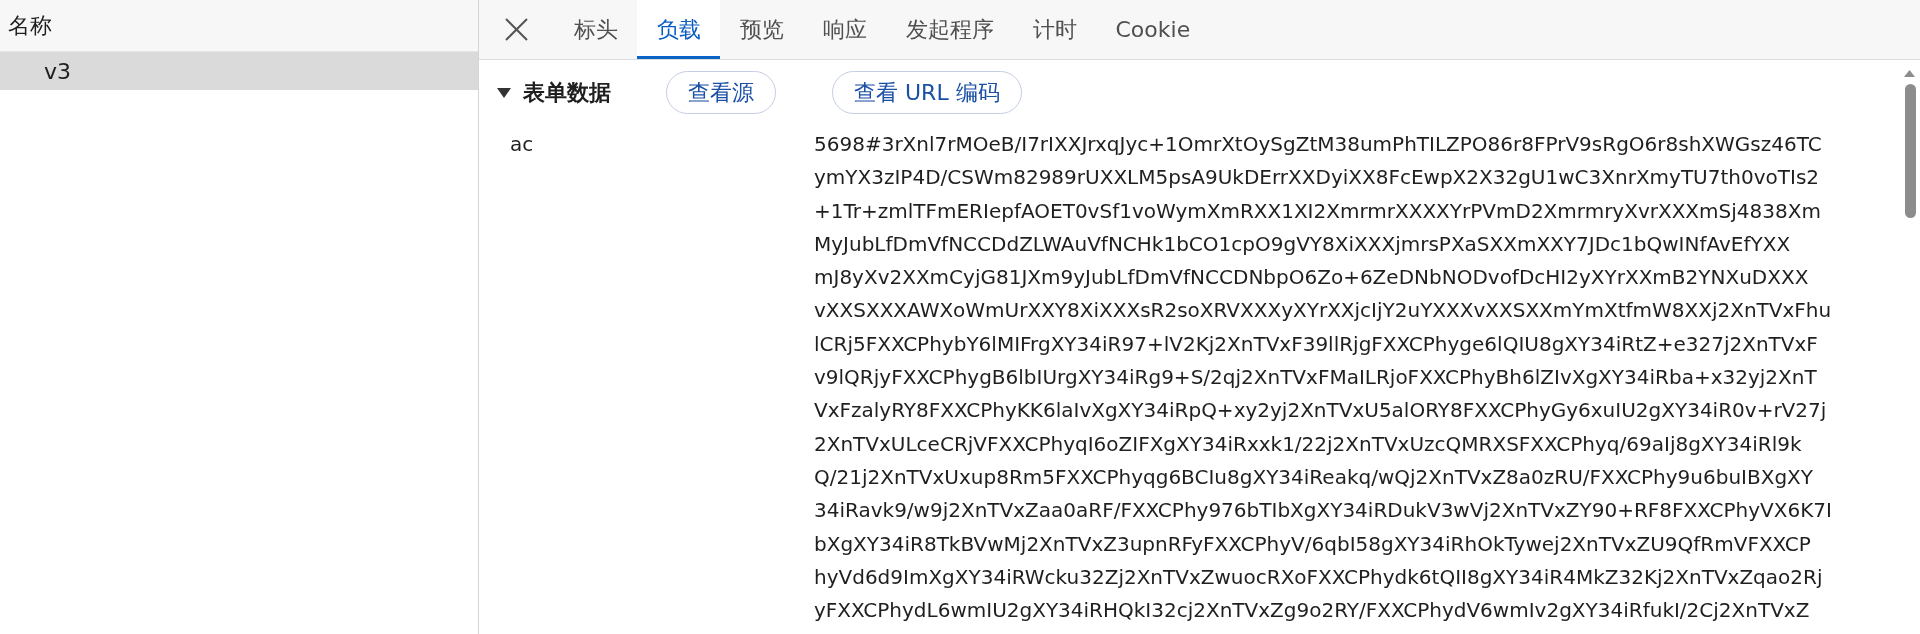 Image resolution: width=1920 pixels, height=634 pixels. What do you see at coordinates (1910, 151) in the screenshot?
I see `scrollbar-thumb` at bounding box center [1910, 151].